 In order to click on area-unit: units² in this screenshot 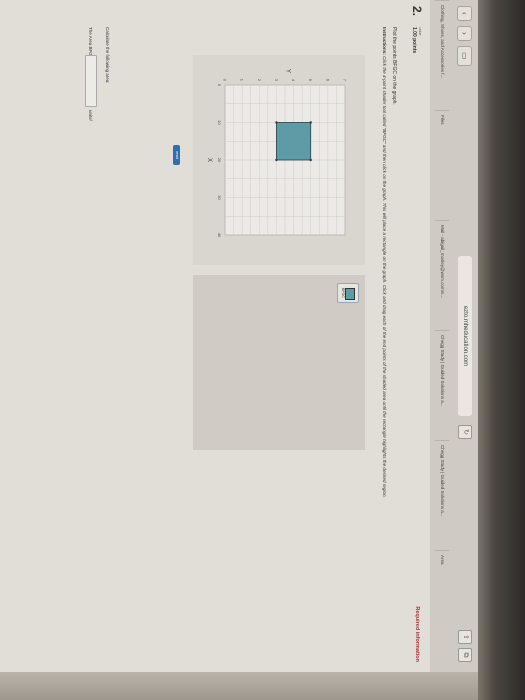, I will do `click(90, 116)`.